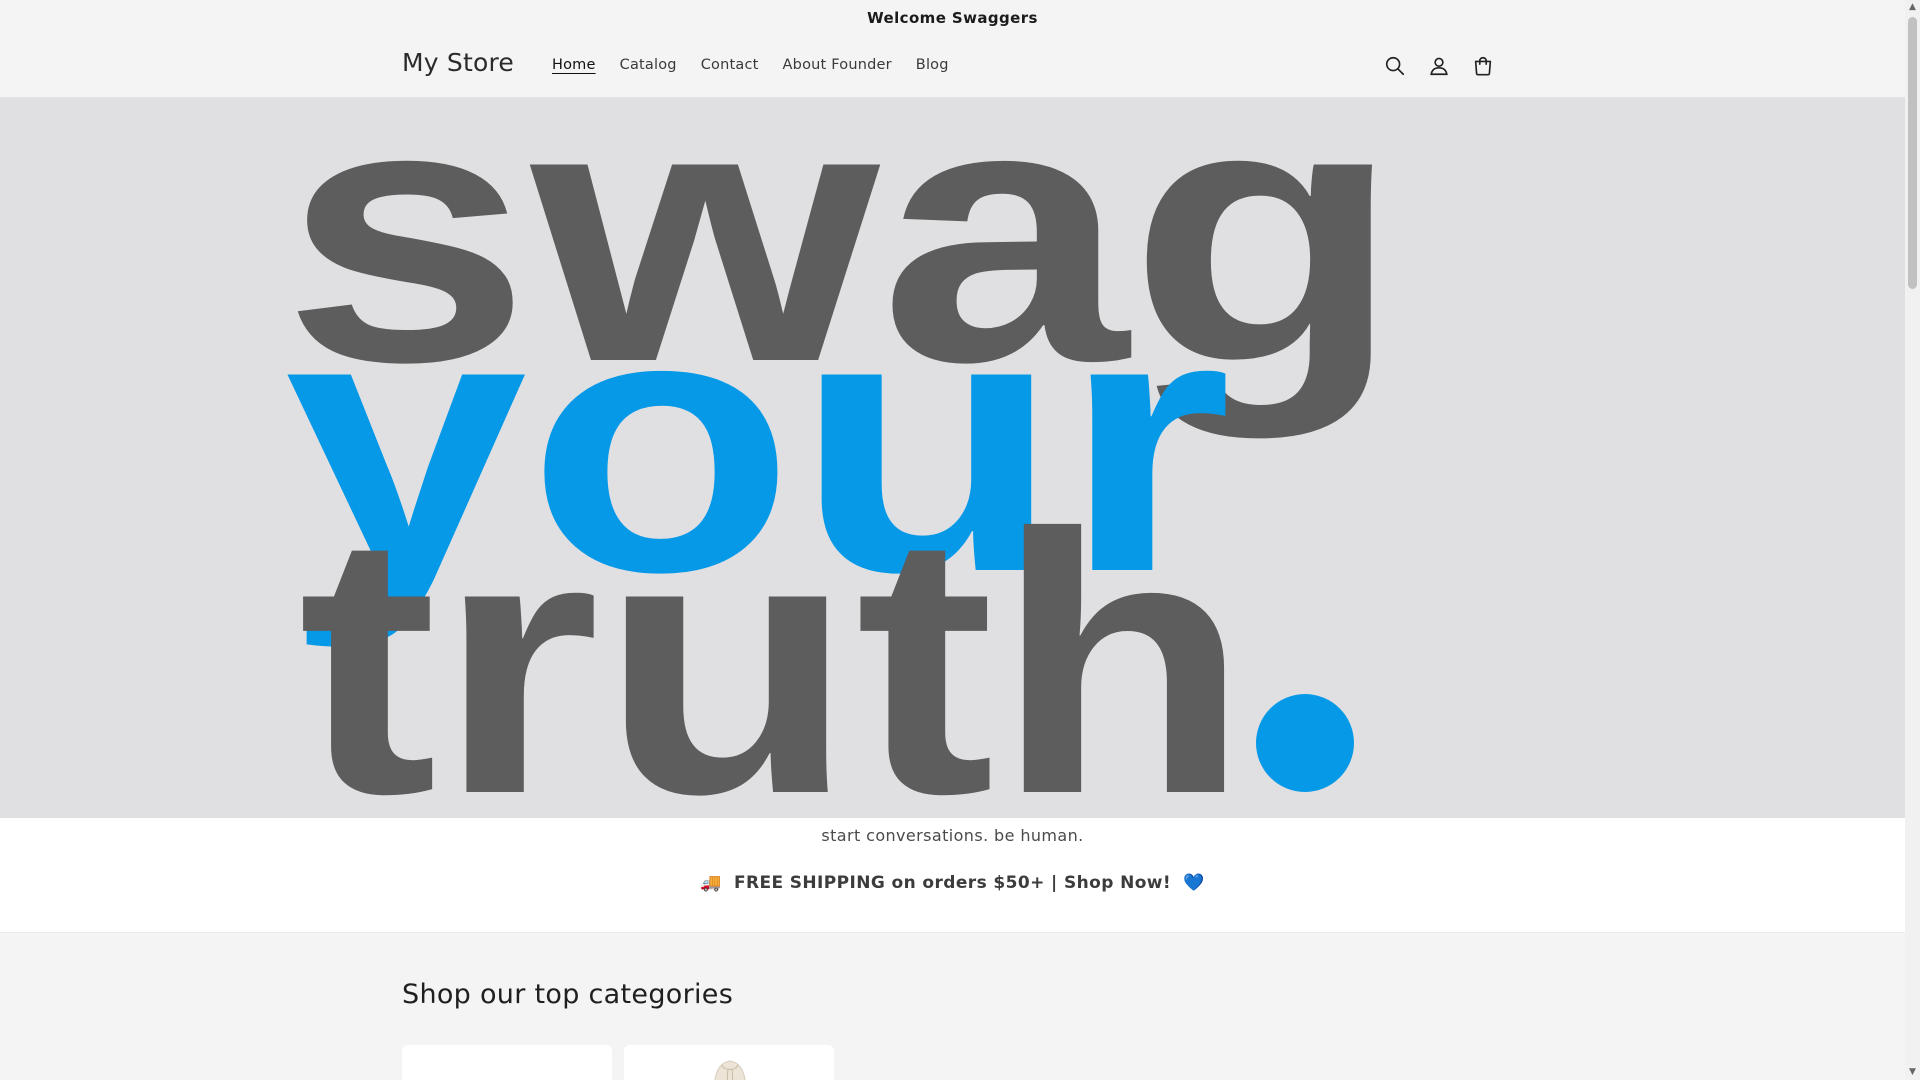 The width and height of the screenshot is (1920, 1080). I want to click on shipping-text: FREE SHIPPING on orders $50+ | Shop Now!, so click(952, 883).